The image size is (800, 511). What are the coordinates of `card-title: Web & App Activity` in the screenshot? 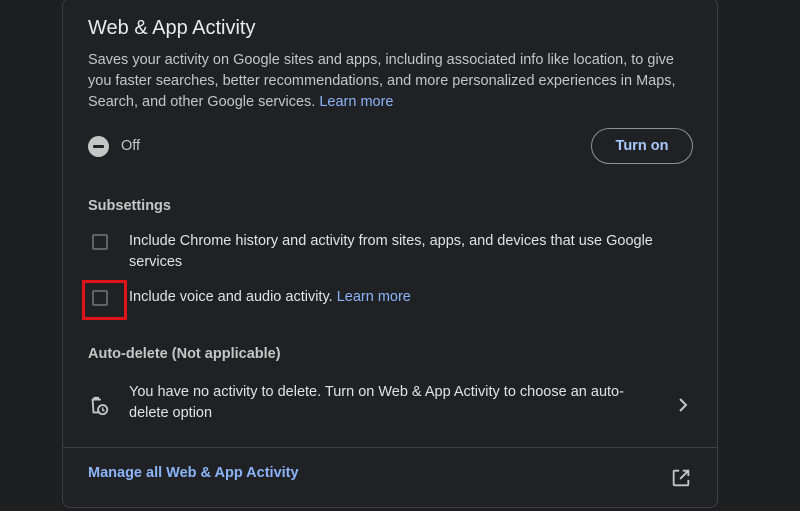 It's located at (172, 28).